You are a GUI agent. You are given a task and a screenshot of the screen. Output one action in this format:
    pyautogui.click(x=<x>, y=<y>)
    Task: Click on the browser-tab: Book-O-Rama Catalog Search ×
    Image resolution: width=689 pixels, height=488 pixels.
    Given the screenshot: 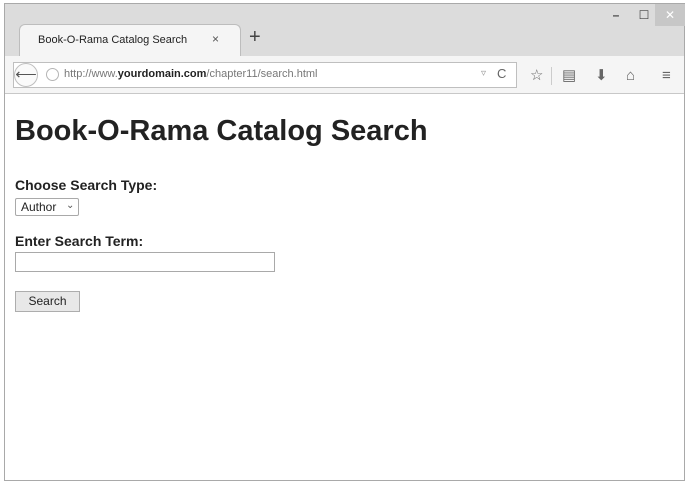 What is the action you would take?
    pyautogui.click(x=130, y=40)
    